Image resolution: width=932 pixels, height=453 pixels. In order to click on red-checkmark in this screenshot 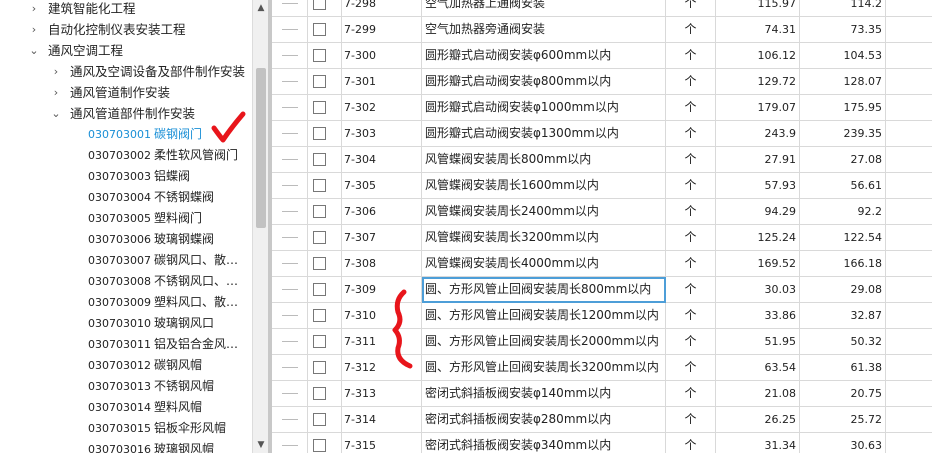, I will do `click(228, 127)`.